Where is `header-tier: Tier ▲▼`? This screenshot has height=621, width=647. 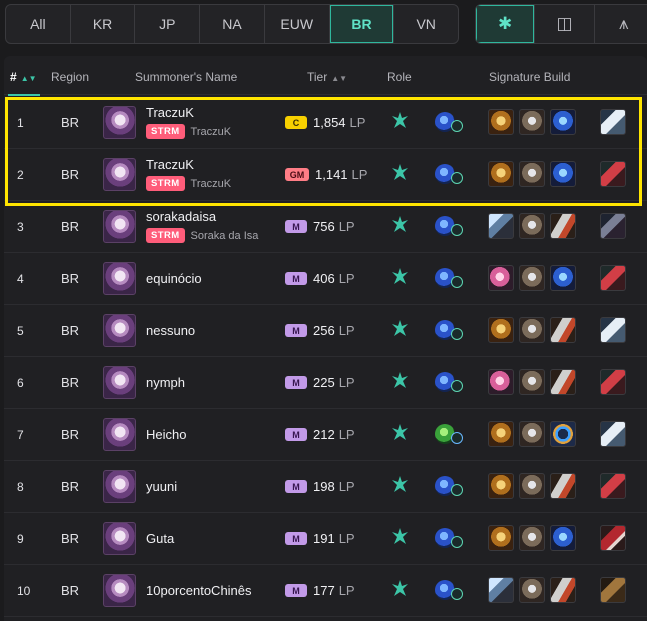 header-tier: Tier ▲▼ is located at coordinates (327, 77).